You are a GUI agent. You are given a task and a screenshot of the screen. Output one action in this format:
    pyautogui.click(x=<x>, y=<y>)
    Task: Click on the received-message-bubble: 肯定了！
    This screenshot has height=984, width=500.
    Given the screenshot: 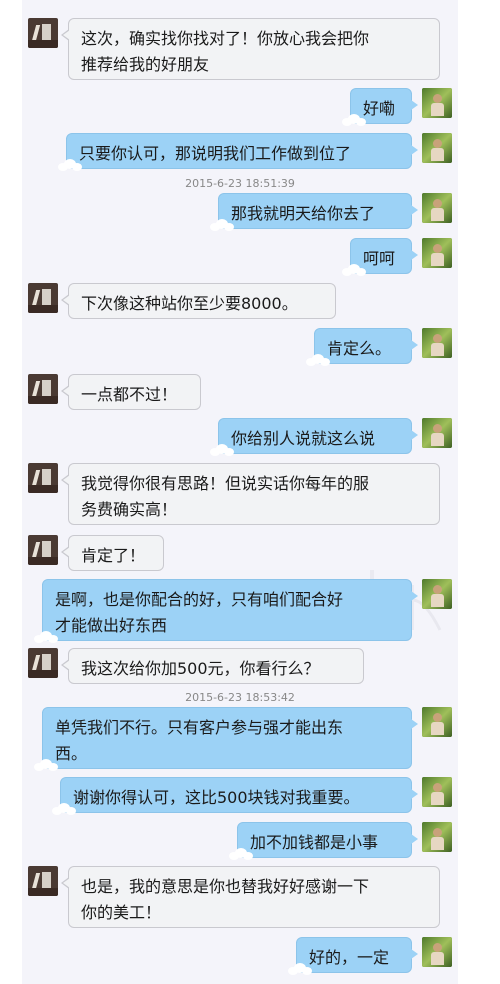 What is the action you would take?
    pyautogui.click(x=112, y=553)
    